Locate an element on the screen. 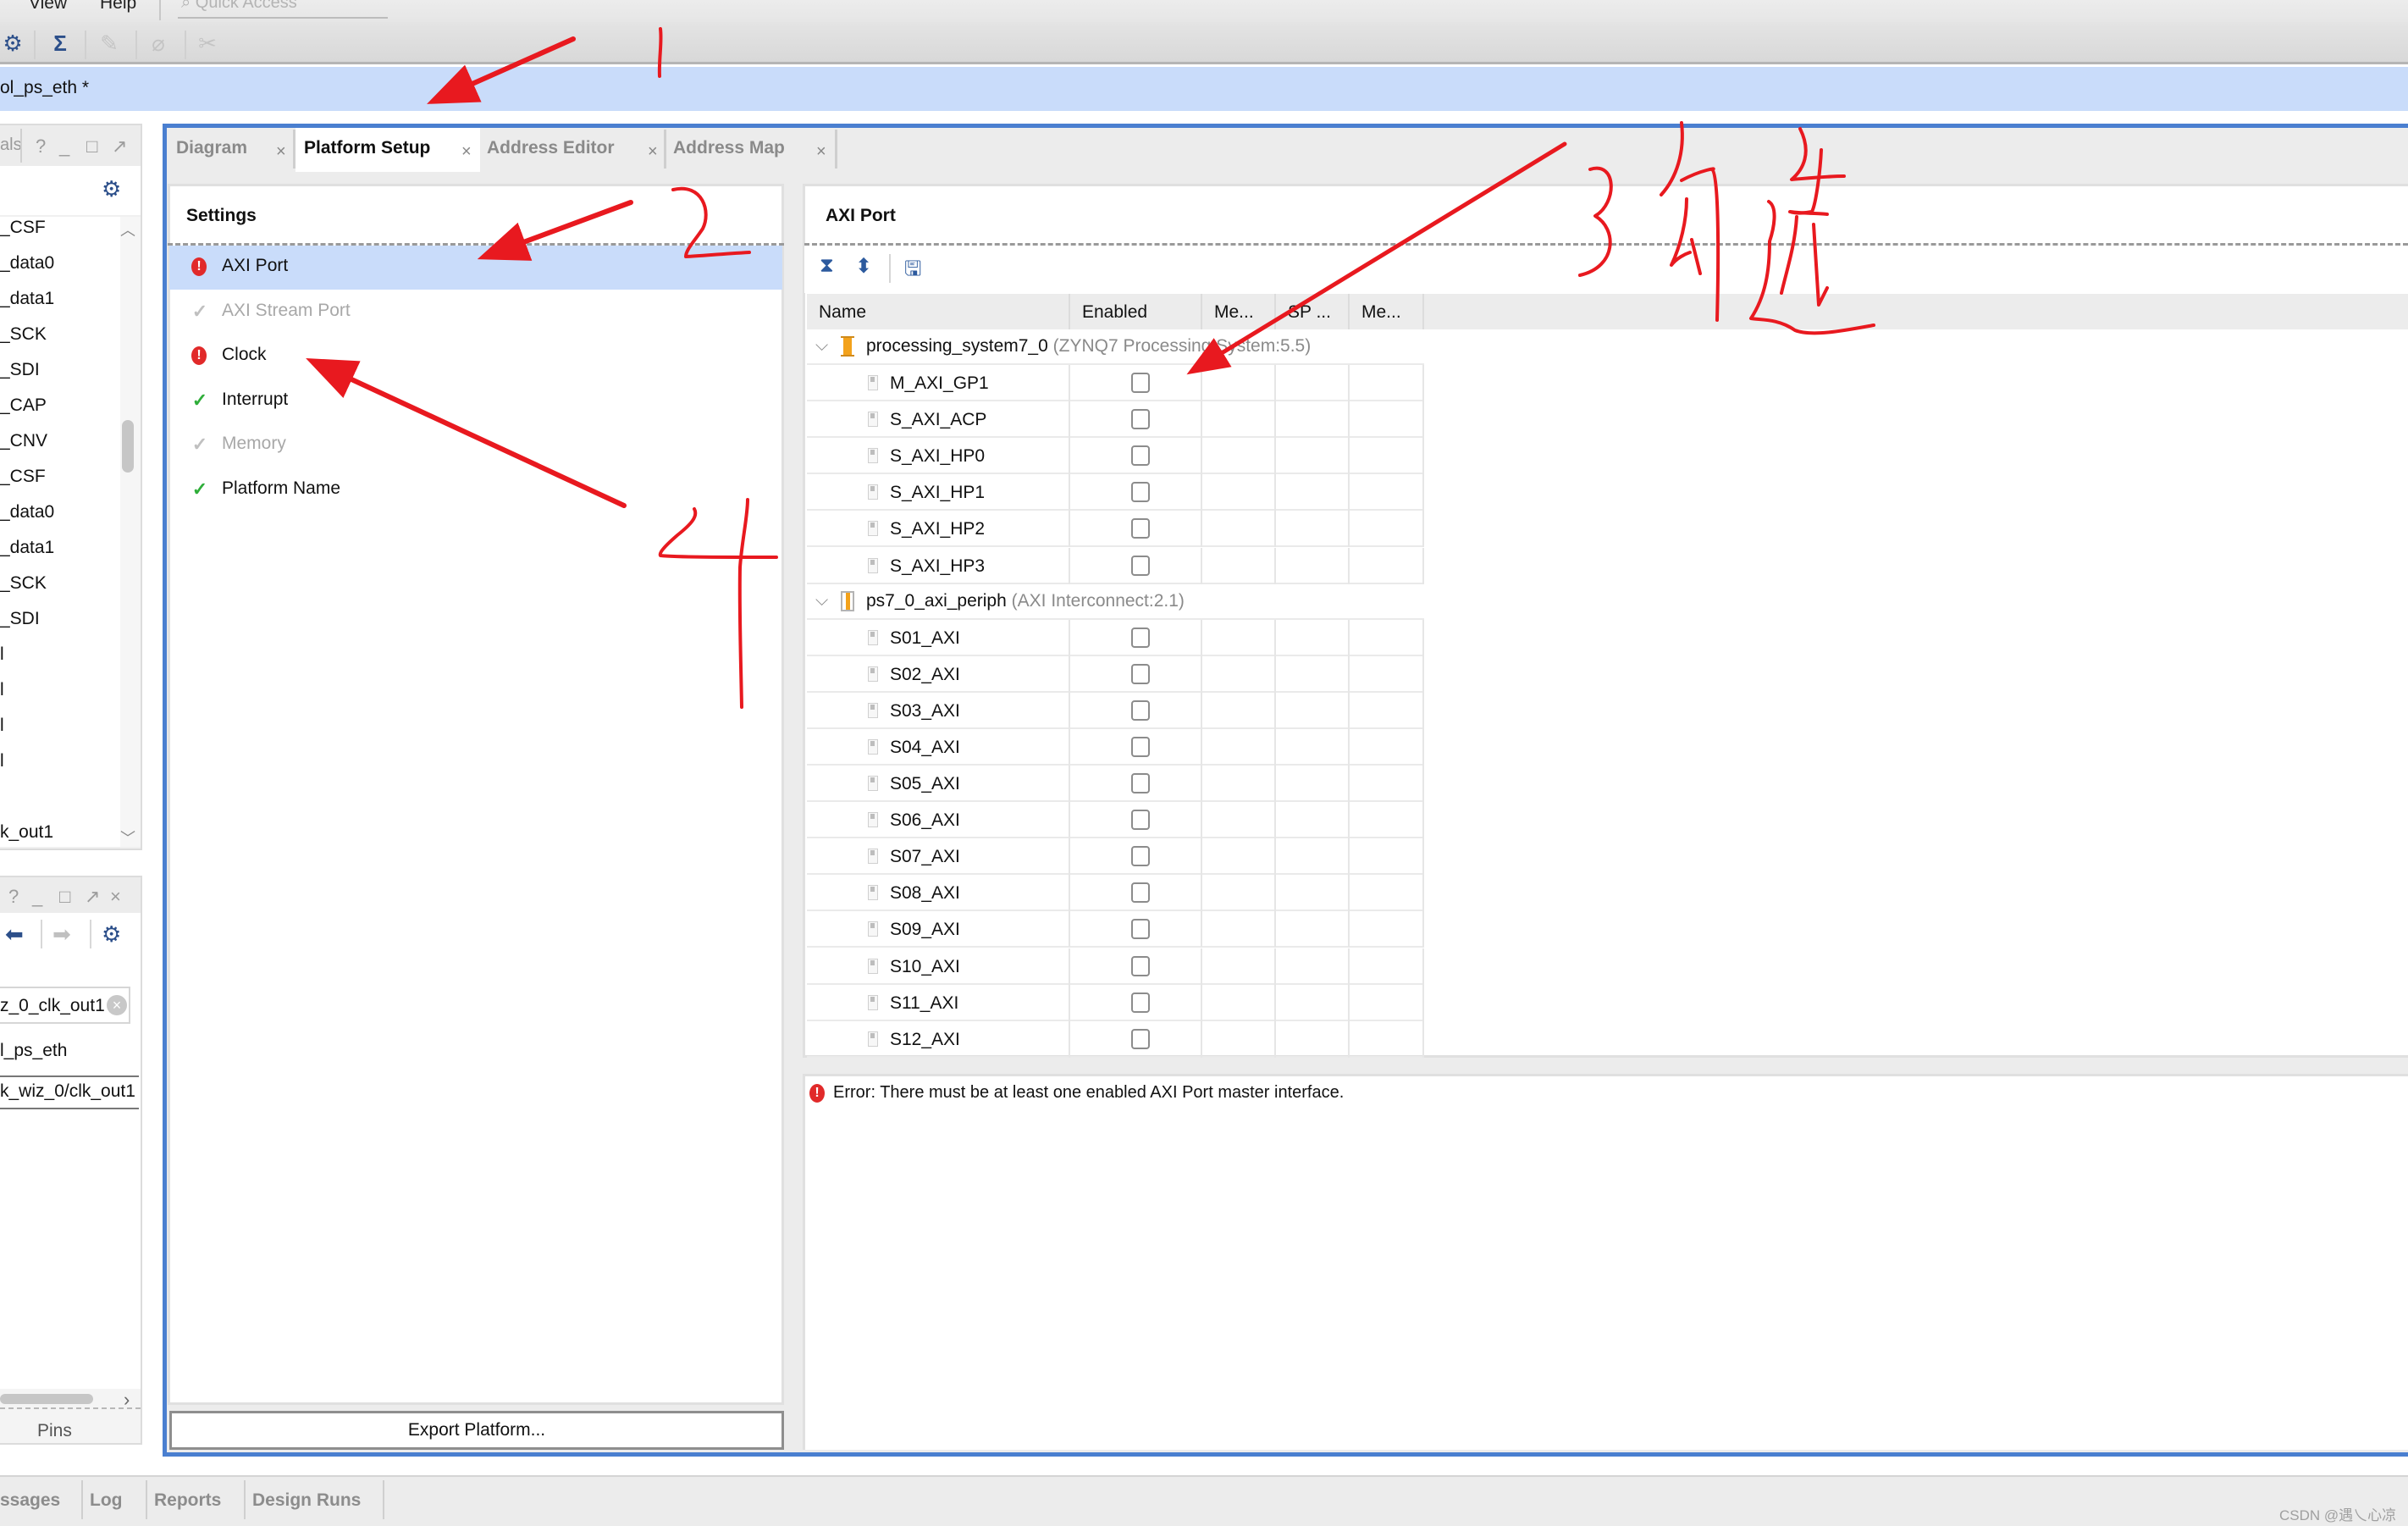  sigma-icon: Σ is located at coordinates (60, 43).